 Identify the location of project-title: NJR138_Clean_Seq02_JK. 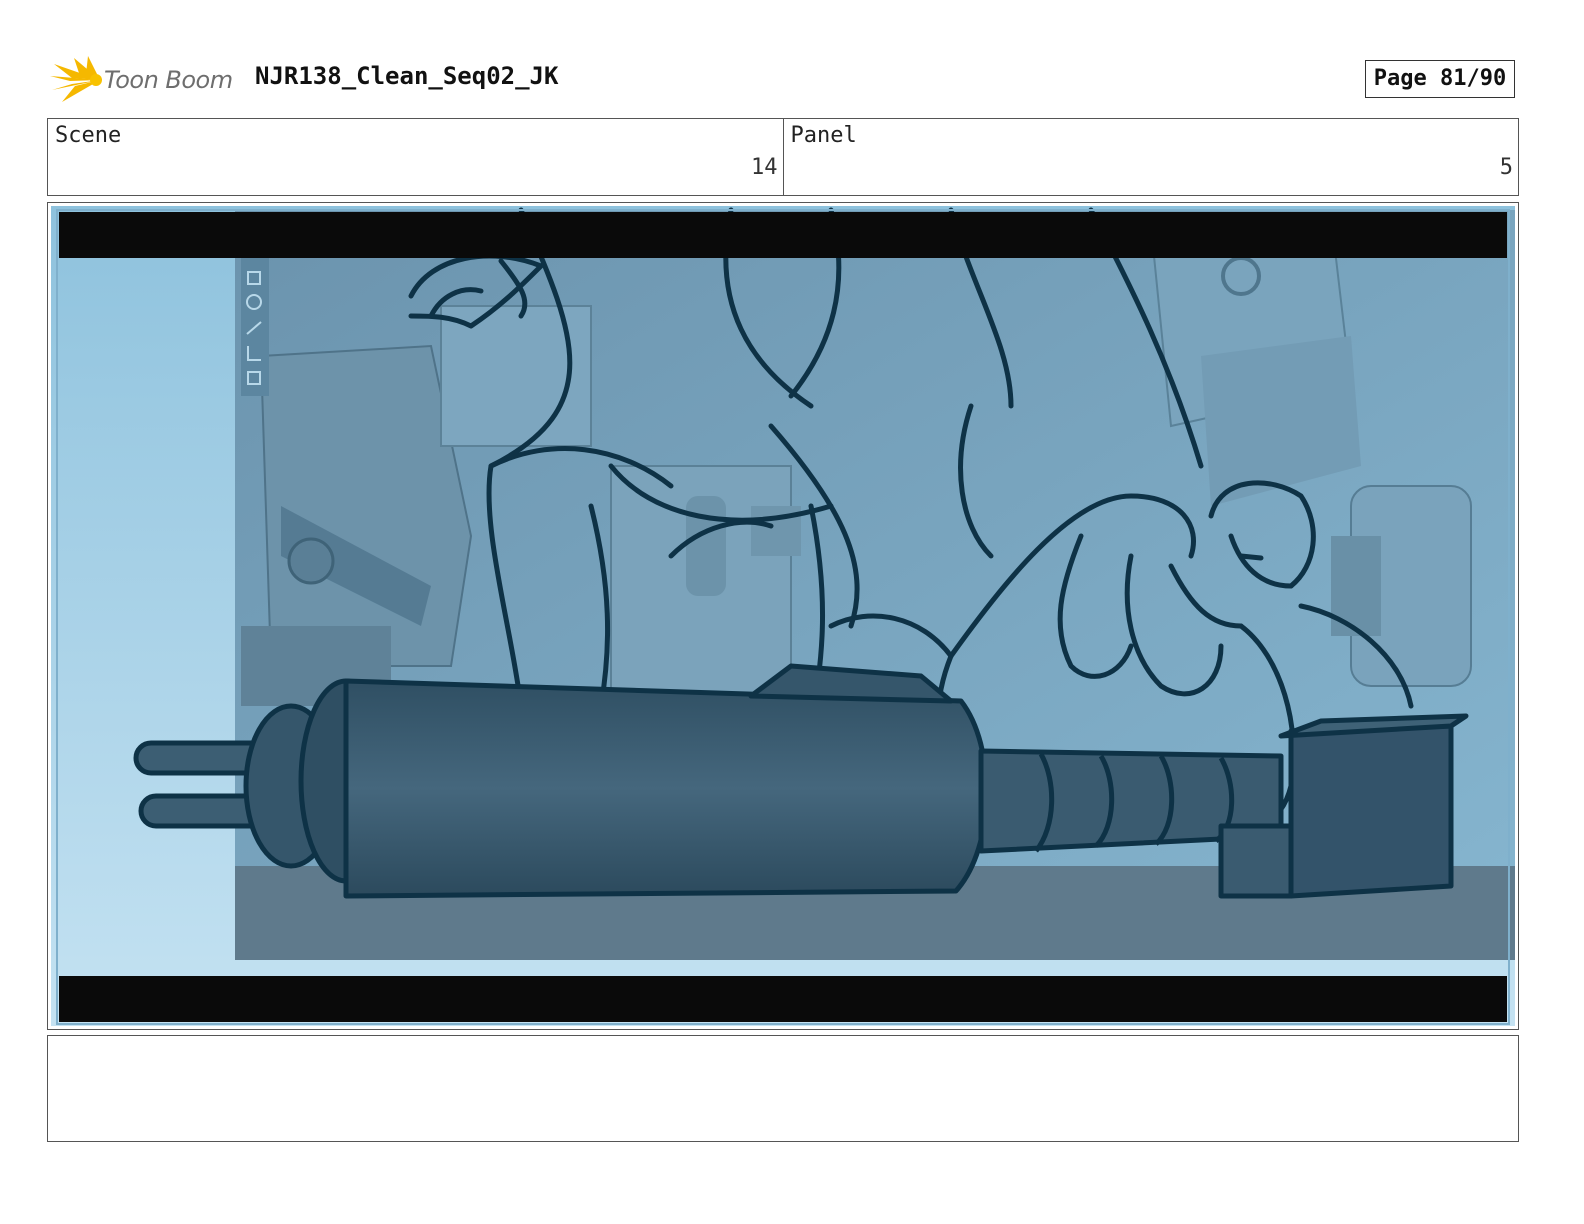
(407, 76).